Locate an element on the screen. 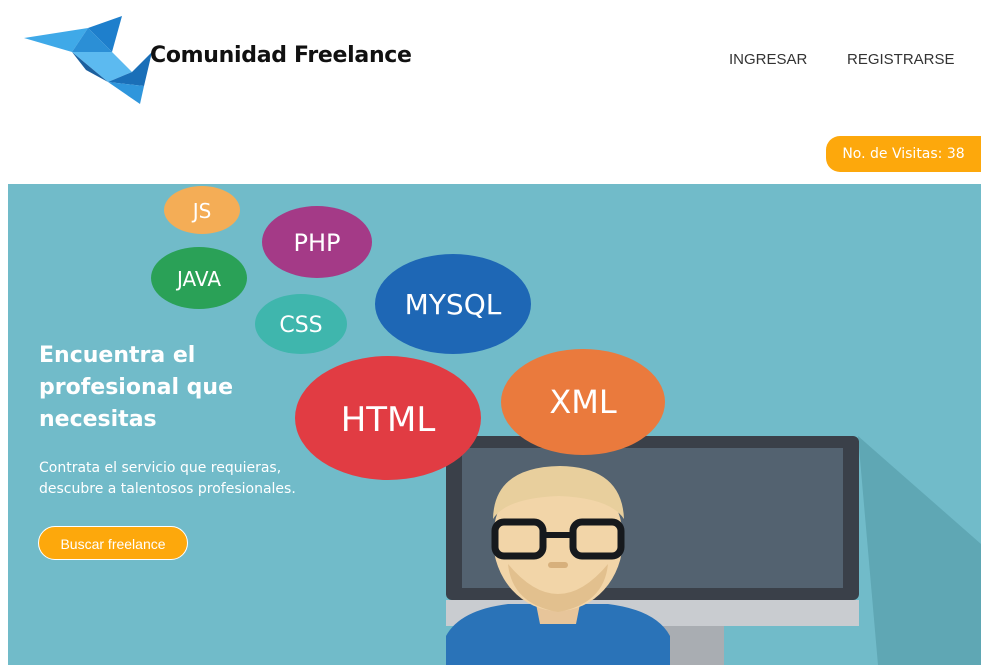 This screenshot has height=665, width=981. origami-bird-logo-icon is located at coordinates (88, 59).